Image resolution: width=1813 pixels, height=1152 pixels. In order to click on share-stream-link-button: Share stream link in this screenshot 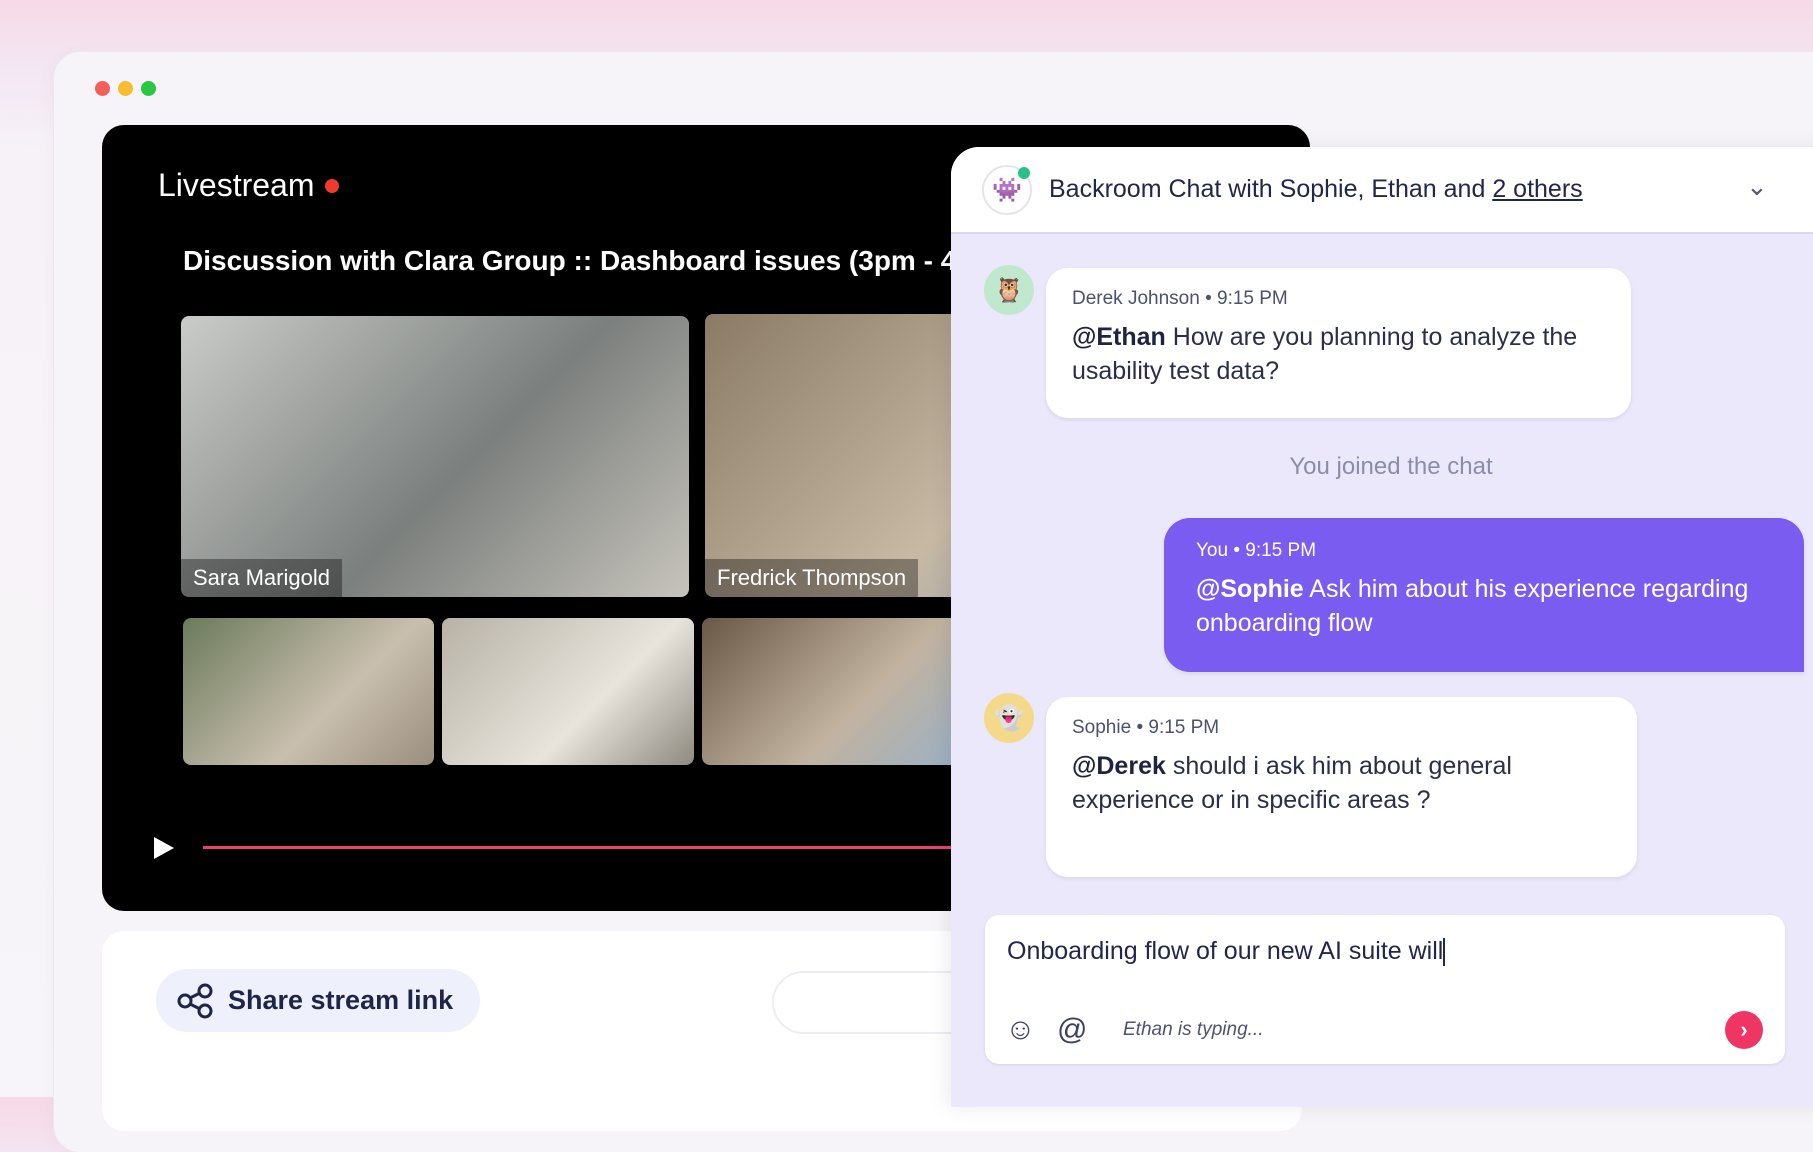, I will do `click(318, 1000)`.